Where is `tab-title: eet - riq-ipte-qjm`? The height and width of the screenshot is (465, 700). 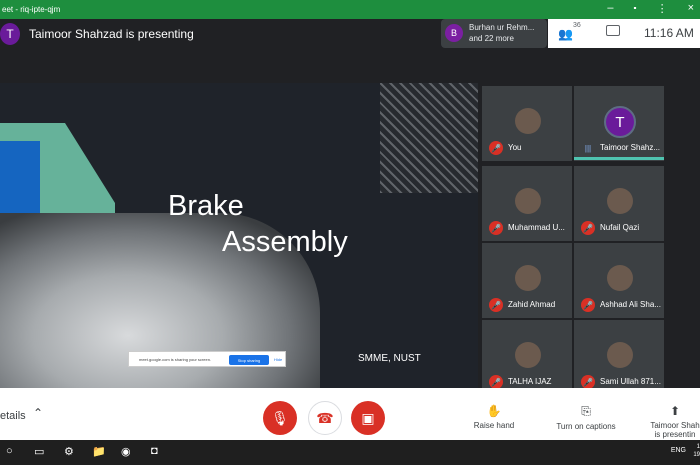
tab-title: eet - riq-ipte-qjm is located at coordinates (31, 9).